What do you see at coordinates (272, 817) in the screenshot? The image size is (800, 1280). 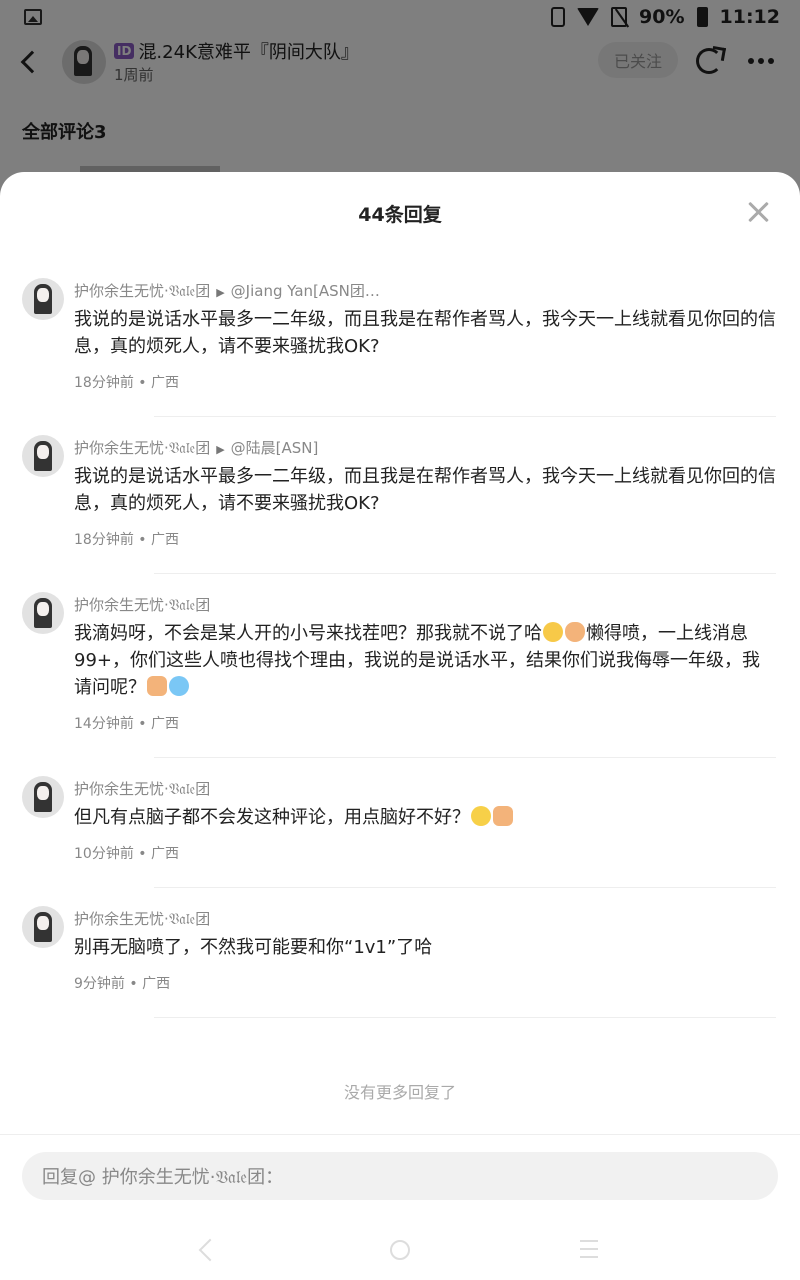 I see `reply-text-body: 但凡有点脑子都不会发这种评论，用点脑好不好？` at bounding box center [272, 817].